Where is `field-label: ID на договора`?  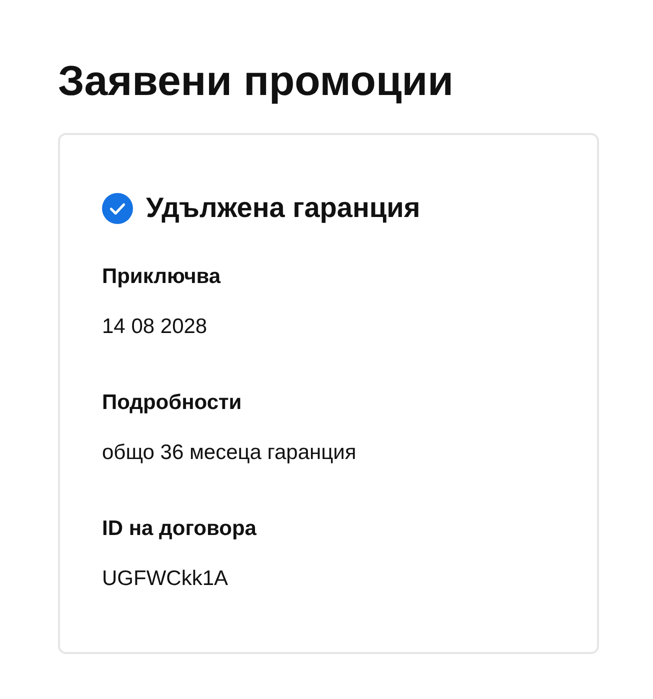 field-label: ID на договора is located at coordinates (179, 529).